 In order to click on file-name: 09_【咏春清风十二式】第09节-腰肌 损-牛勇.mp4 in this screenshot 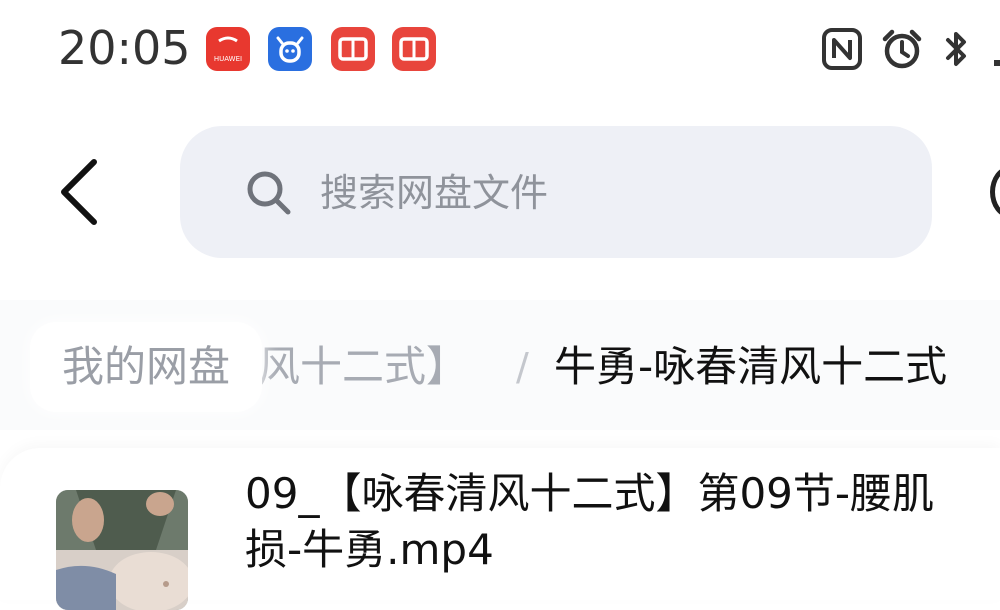, I will do `click(622, 522)`.